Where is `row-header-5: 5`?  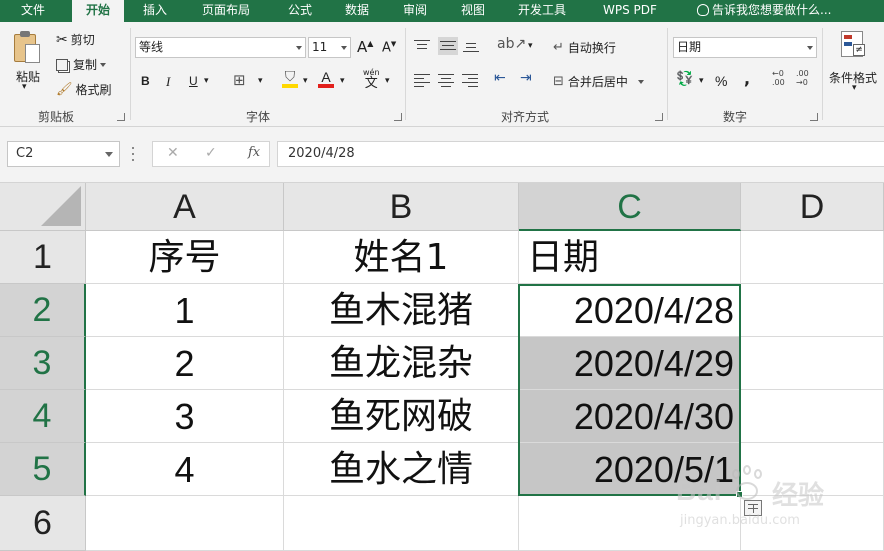 row-header-5: 5 is located at coordinates (43, 469).